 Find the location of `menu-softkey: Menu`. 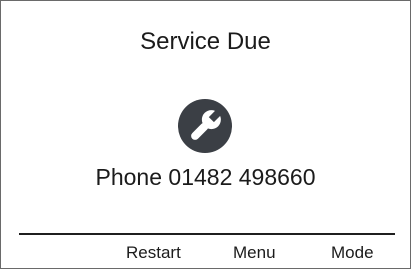

menu-softkey: Menu is located at coordinates (254, 253).